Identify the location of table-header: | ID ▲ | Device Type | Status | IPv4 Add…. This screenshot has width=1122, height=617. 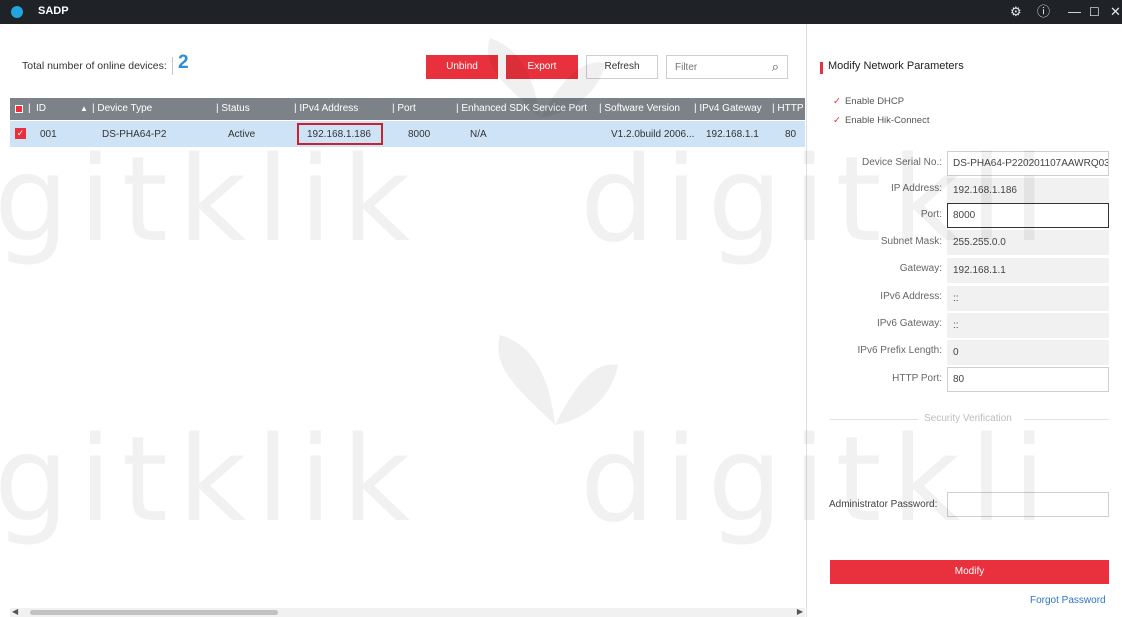
(407, 109).